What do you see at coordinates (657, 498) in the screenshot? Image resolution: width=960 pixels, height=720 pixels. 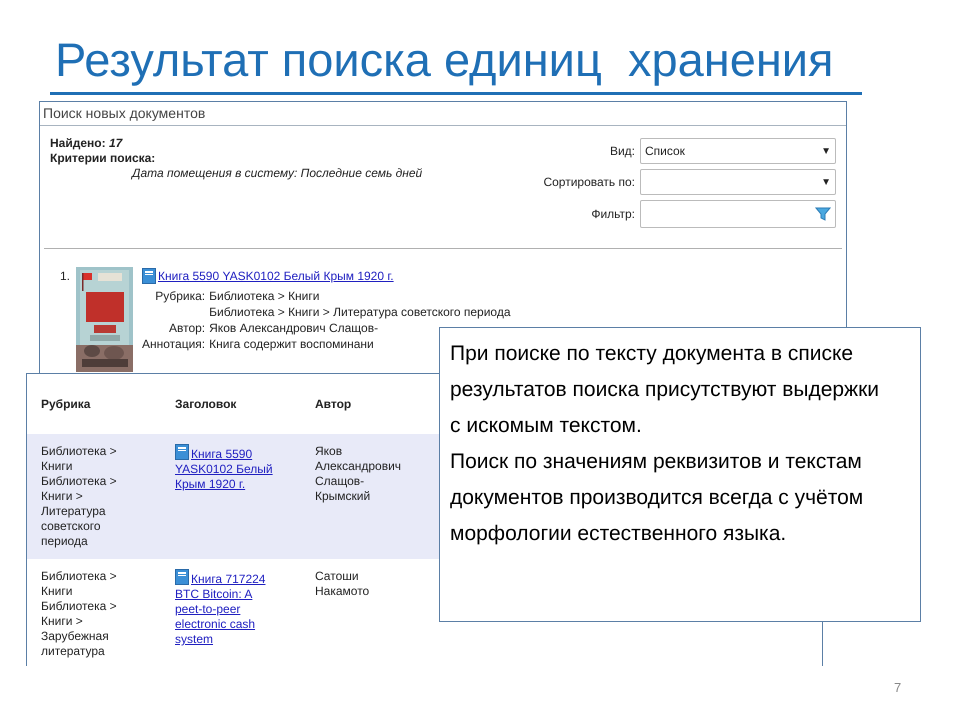 I see `callout-text: Поиск по значениям реквизитов и текстам документов производится всегда с учётом морфологии естественного языка.` at bounding box center [657, 498].